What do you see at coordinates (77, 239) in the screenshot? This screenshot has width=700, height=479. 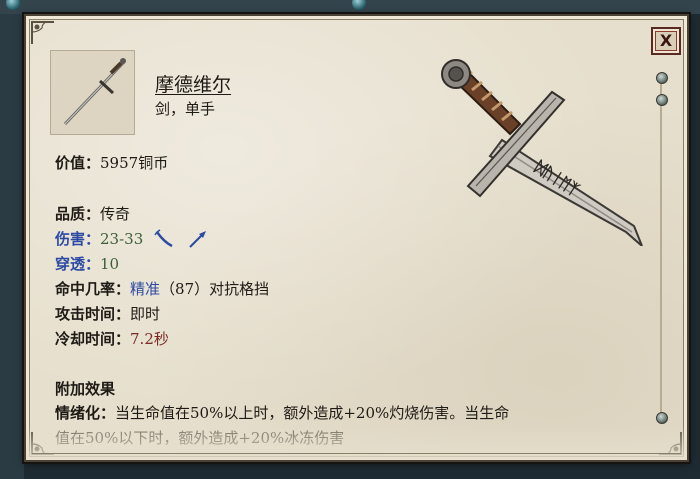 I see `damage-label: 伤害：` at bounding box center [77, 239].